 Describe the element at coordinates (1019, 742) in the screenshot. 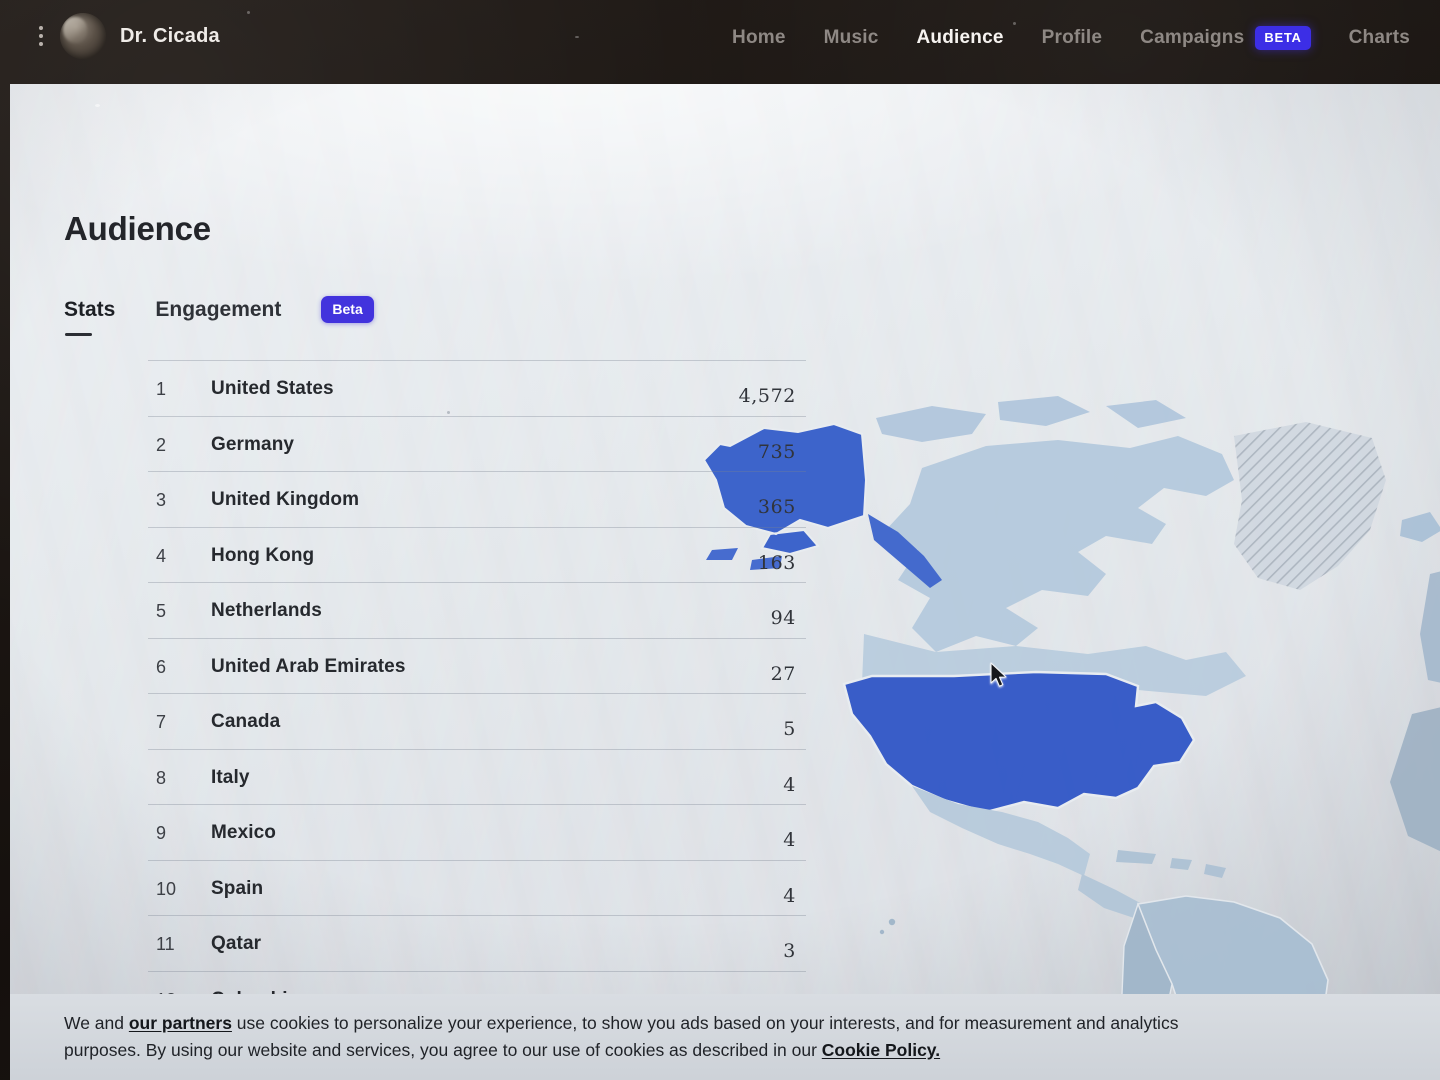

I see `map-region-united-states-highlight` at that location.